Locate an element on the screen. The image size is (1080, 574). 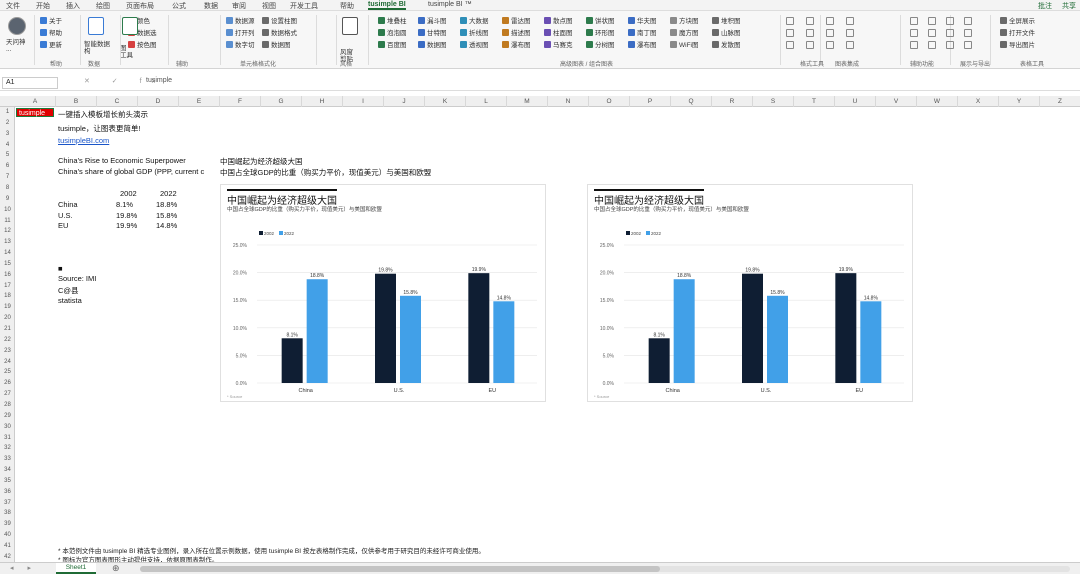
bar-U.S.-2022 is located at coordinates (777, 339).